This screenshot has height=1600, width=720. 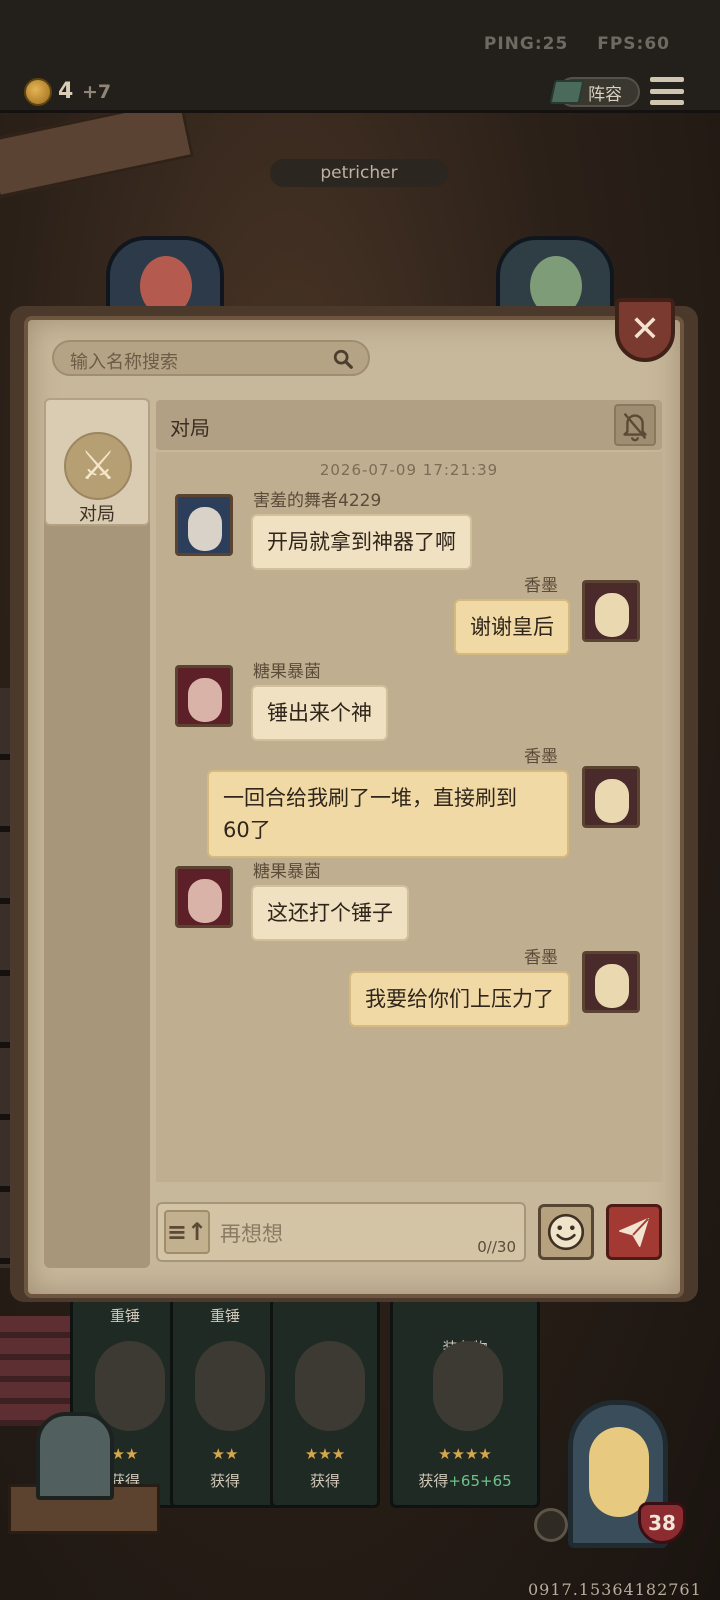 What do you see at coordinates (190, 428) in the screenshot?
I see `chat-title: 对局` at bounding box center [190, 428].